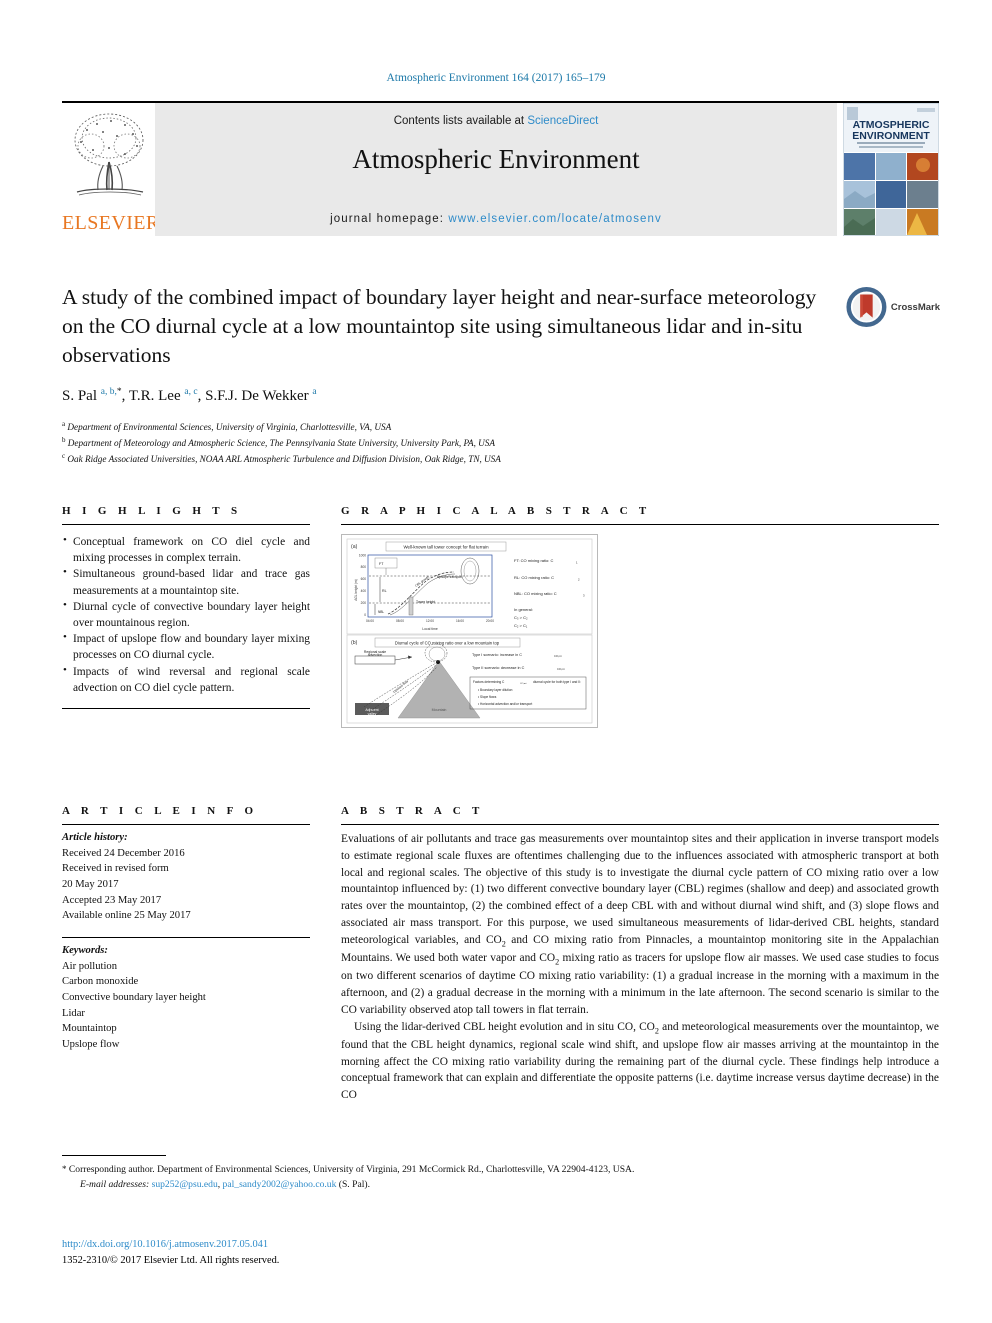  I want to click on email-label: E-mail addresses:, so click(115, 1184).